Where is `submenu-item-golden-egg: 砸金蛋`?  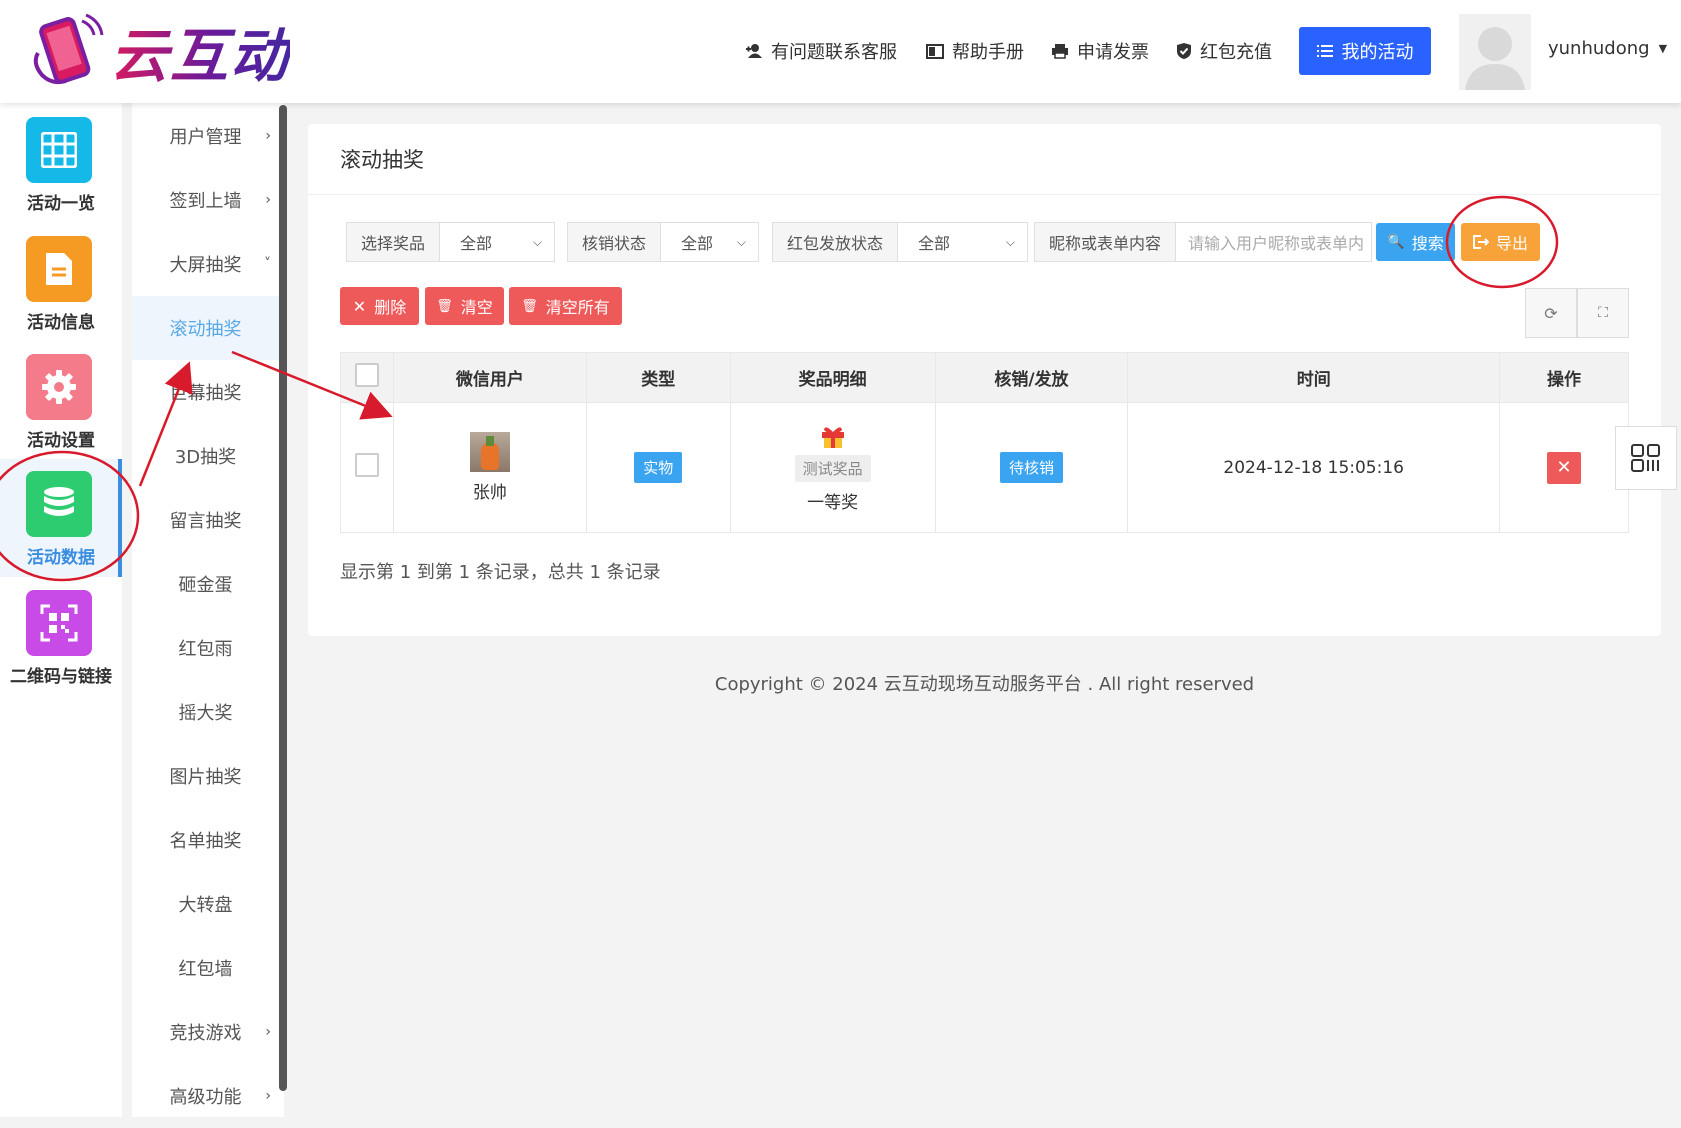
submenu-item-golden-egg: 砸金蛋 is located at coordinates (205, 584).